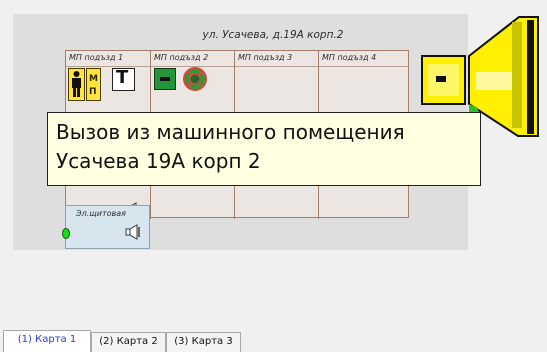  I want to click on t-tile-icon: Т, so click(123, 79).